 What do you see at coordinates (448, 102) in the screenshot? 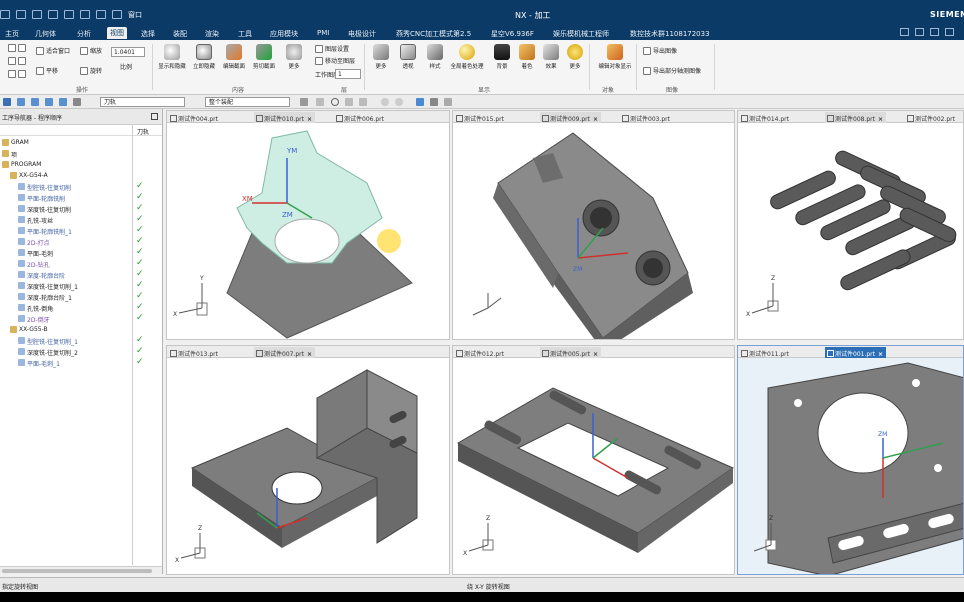
I see `selection-filter-icon` at bounding box center [448, 102].